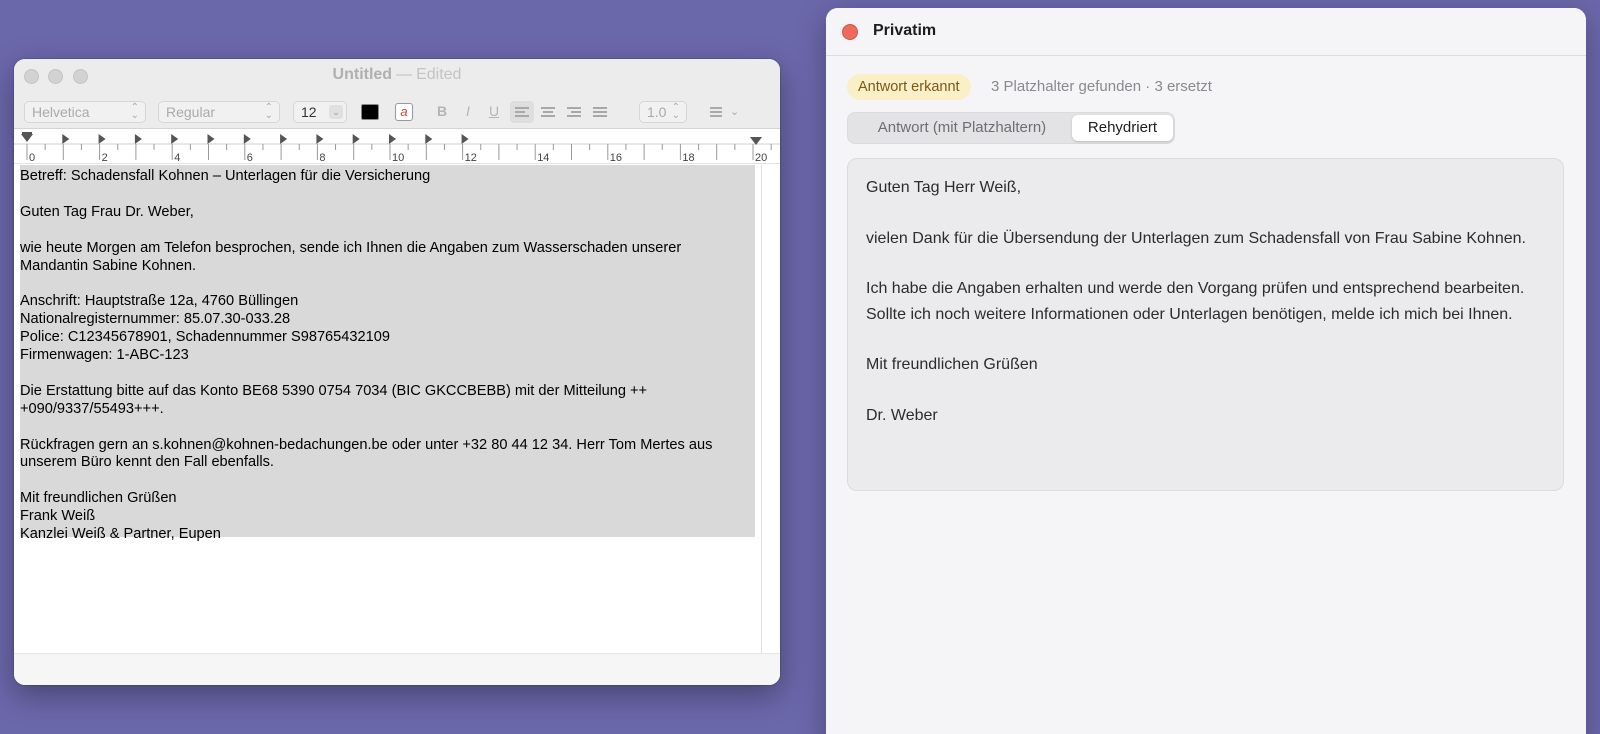 The width and height of the screenshot is (1600, 734). Describe the element at coordinates (397, 669) in the screenshot. I see `window-footer` at that location.